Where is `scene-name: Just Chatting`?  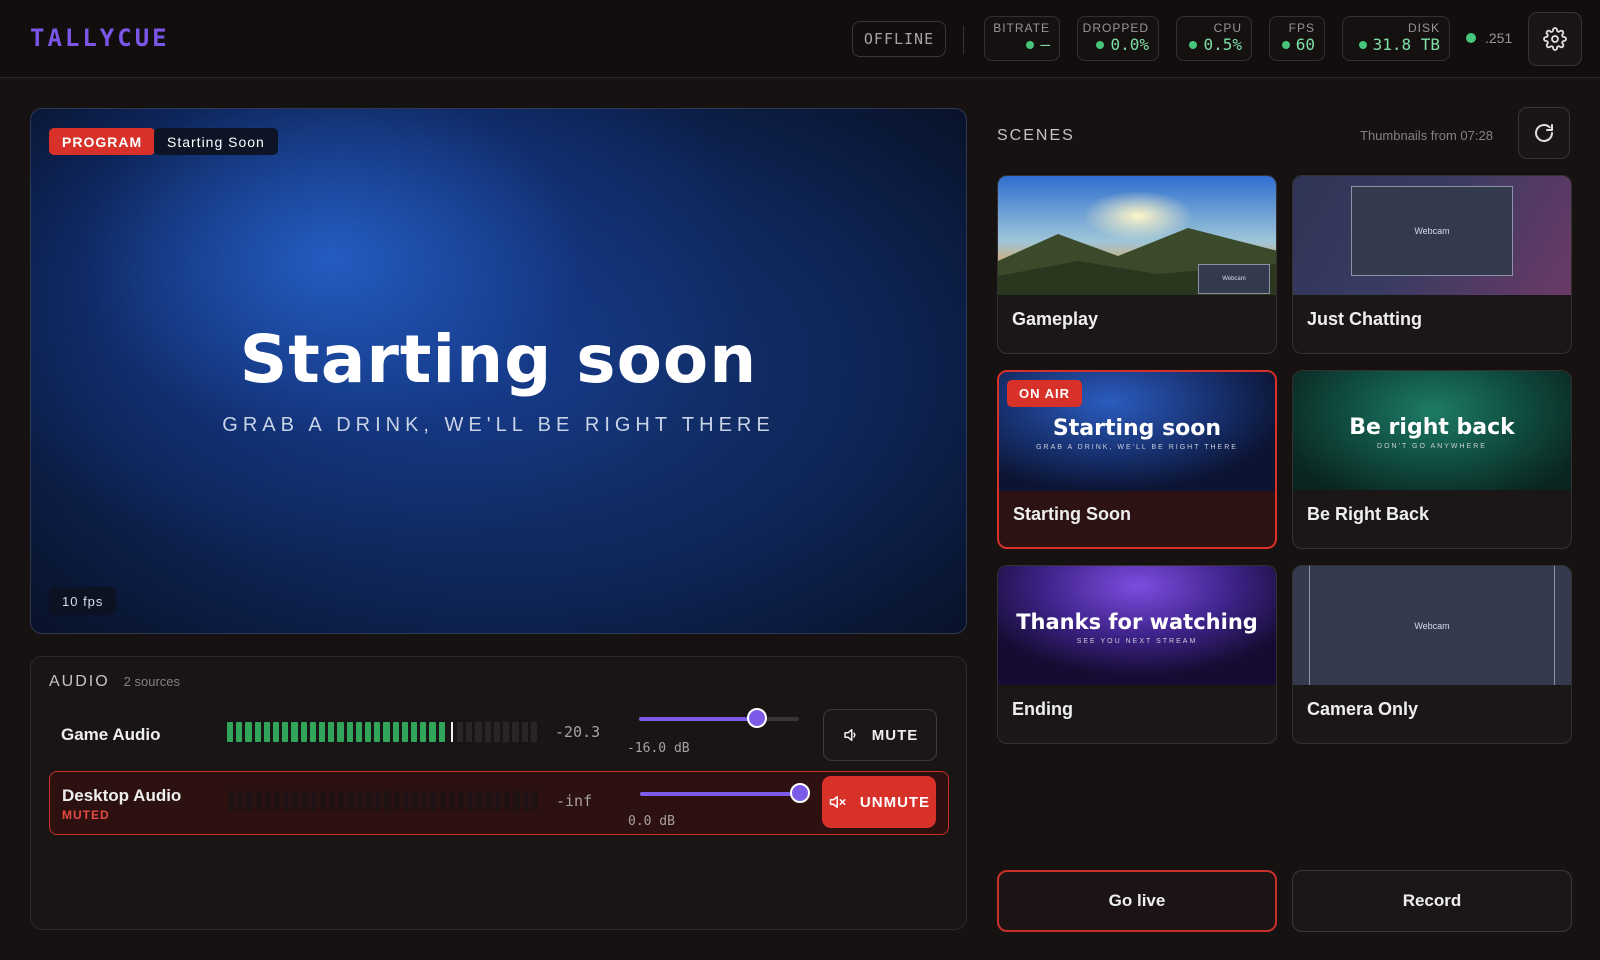 scene-name: Just Chatting is located at coordinates (1364, 319).